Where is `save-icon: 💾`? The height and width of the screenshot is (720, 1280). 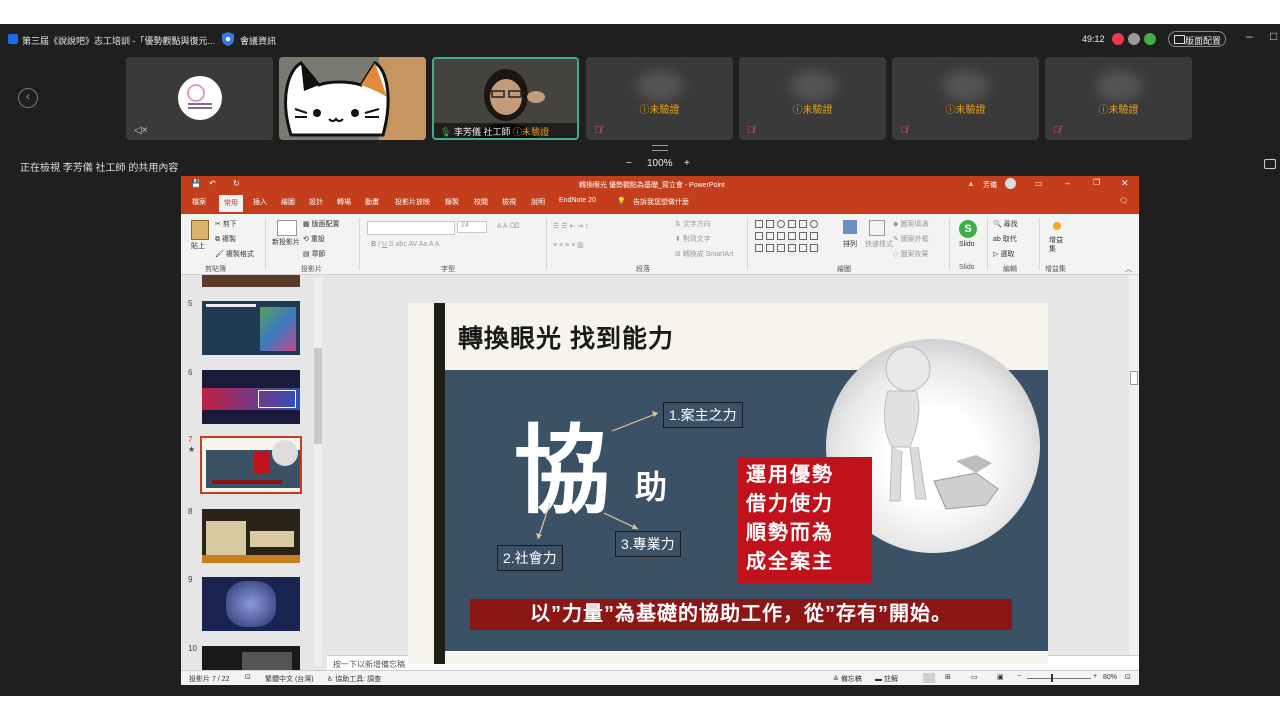 save-icon: 💾 is located at coordinates (196, 183).